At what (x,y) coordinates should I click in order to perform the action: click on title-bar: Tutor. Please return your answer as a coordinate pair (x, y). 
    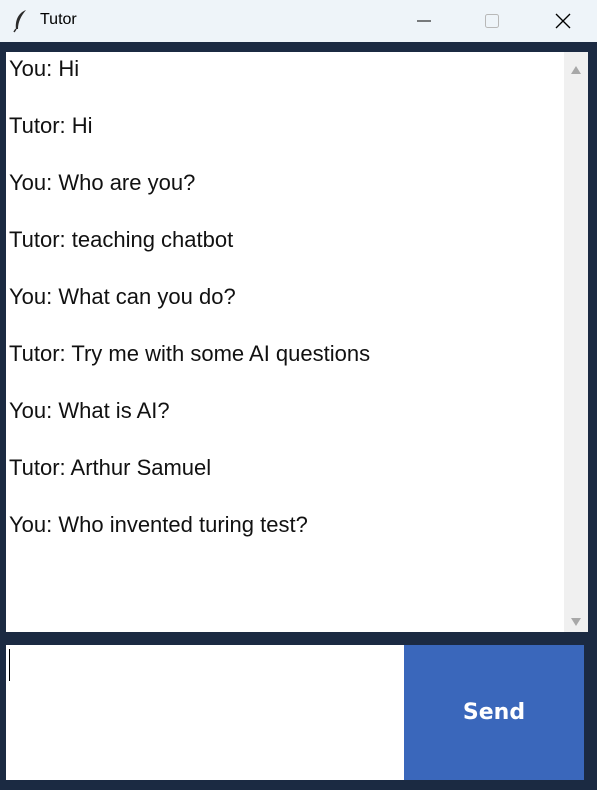
    Looking at the image, I should click on (298, 21).